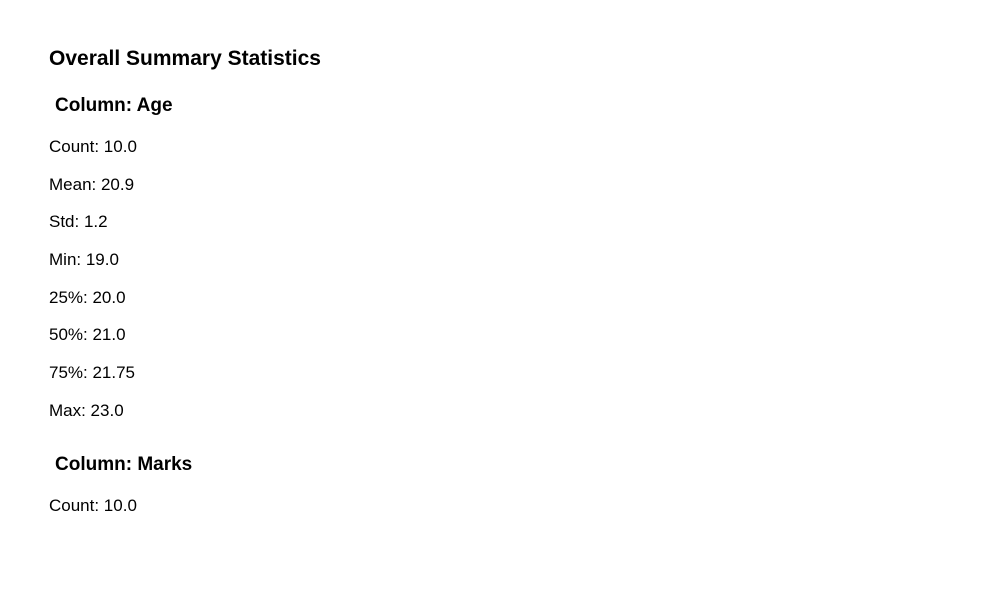 Image resolution: width=982 pixels, height=598 pixels. What do you see at coordinates (124, 464) in the screenshot?
I see `section-title-marks: Column: Marks` at bounding box center [124, 464].